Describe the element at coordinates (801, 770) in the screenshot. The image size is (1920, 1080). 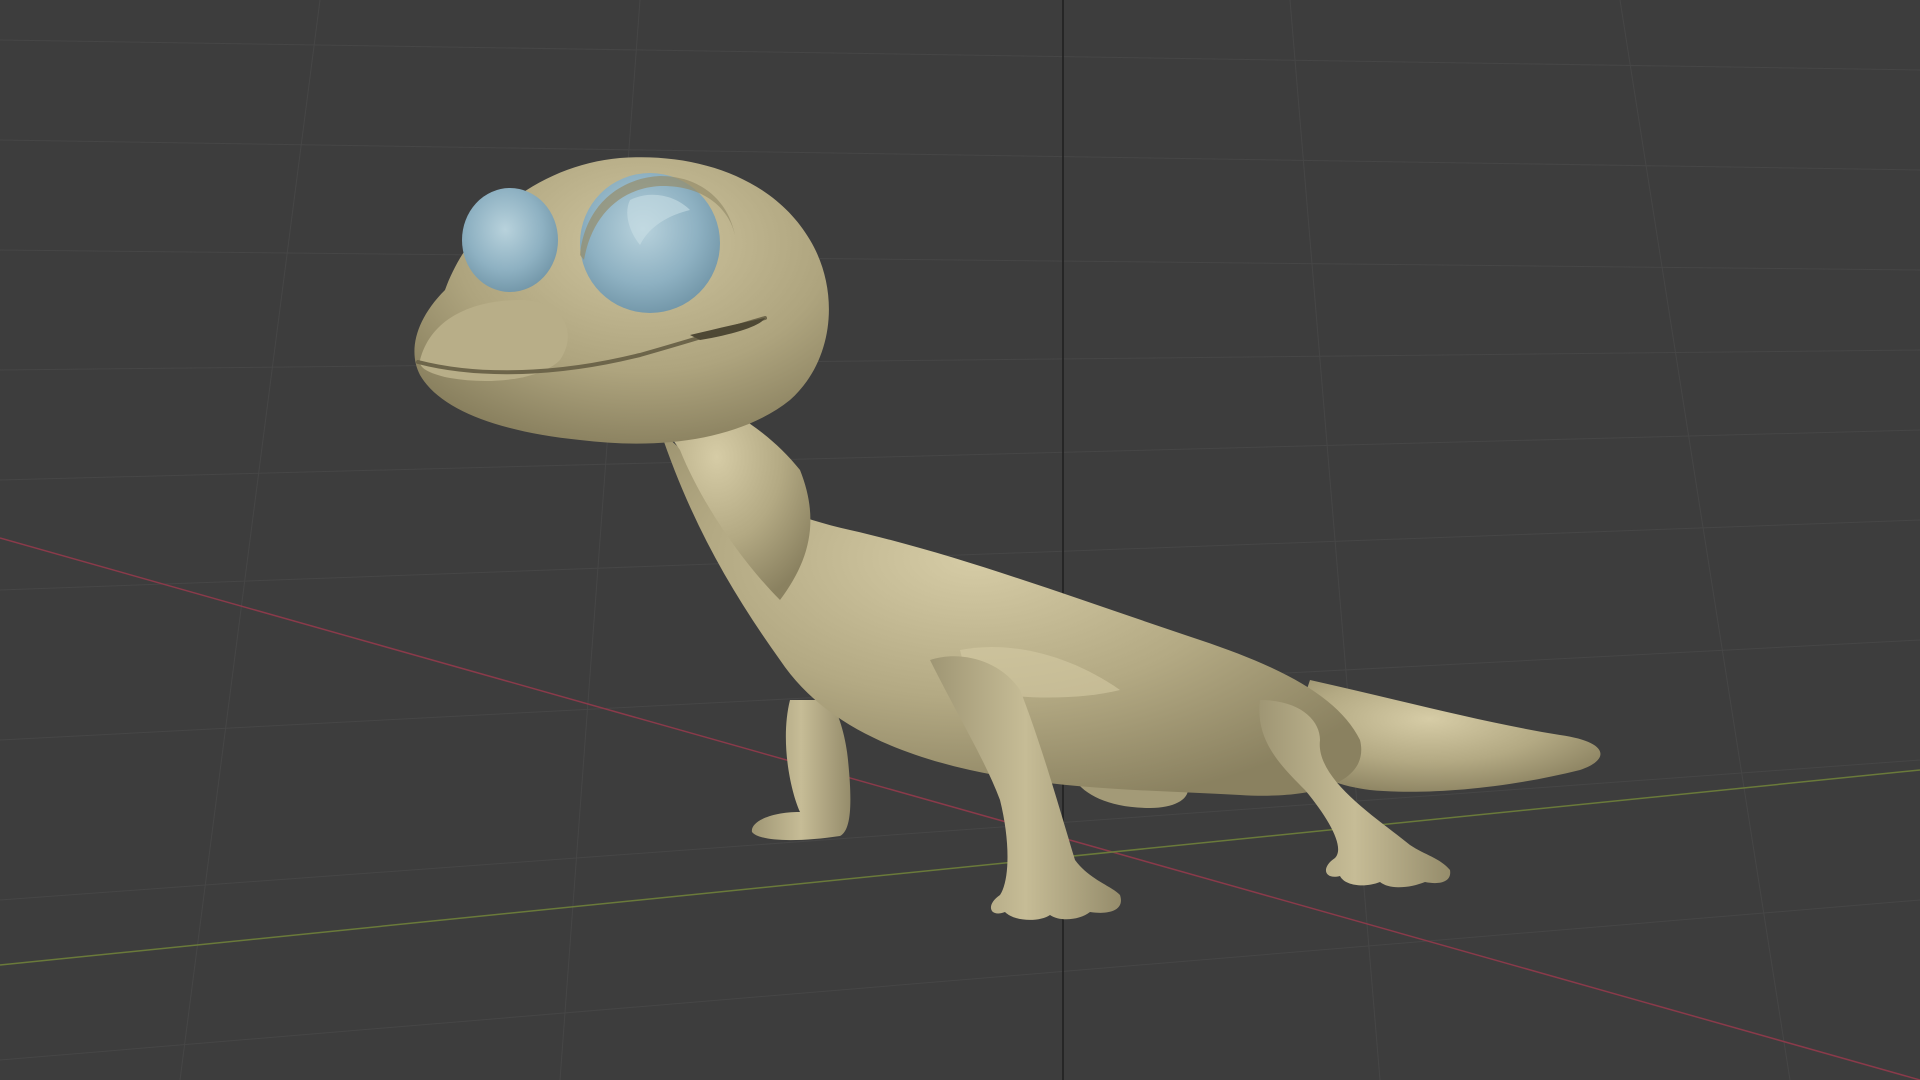
I see `gecko-back-front-leg` at that location.